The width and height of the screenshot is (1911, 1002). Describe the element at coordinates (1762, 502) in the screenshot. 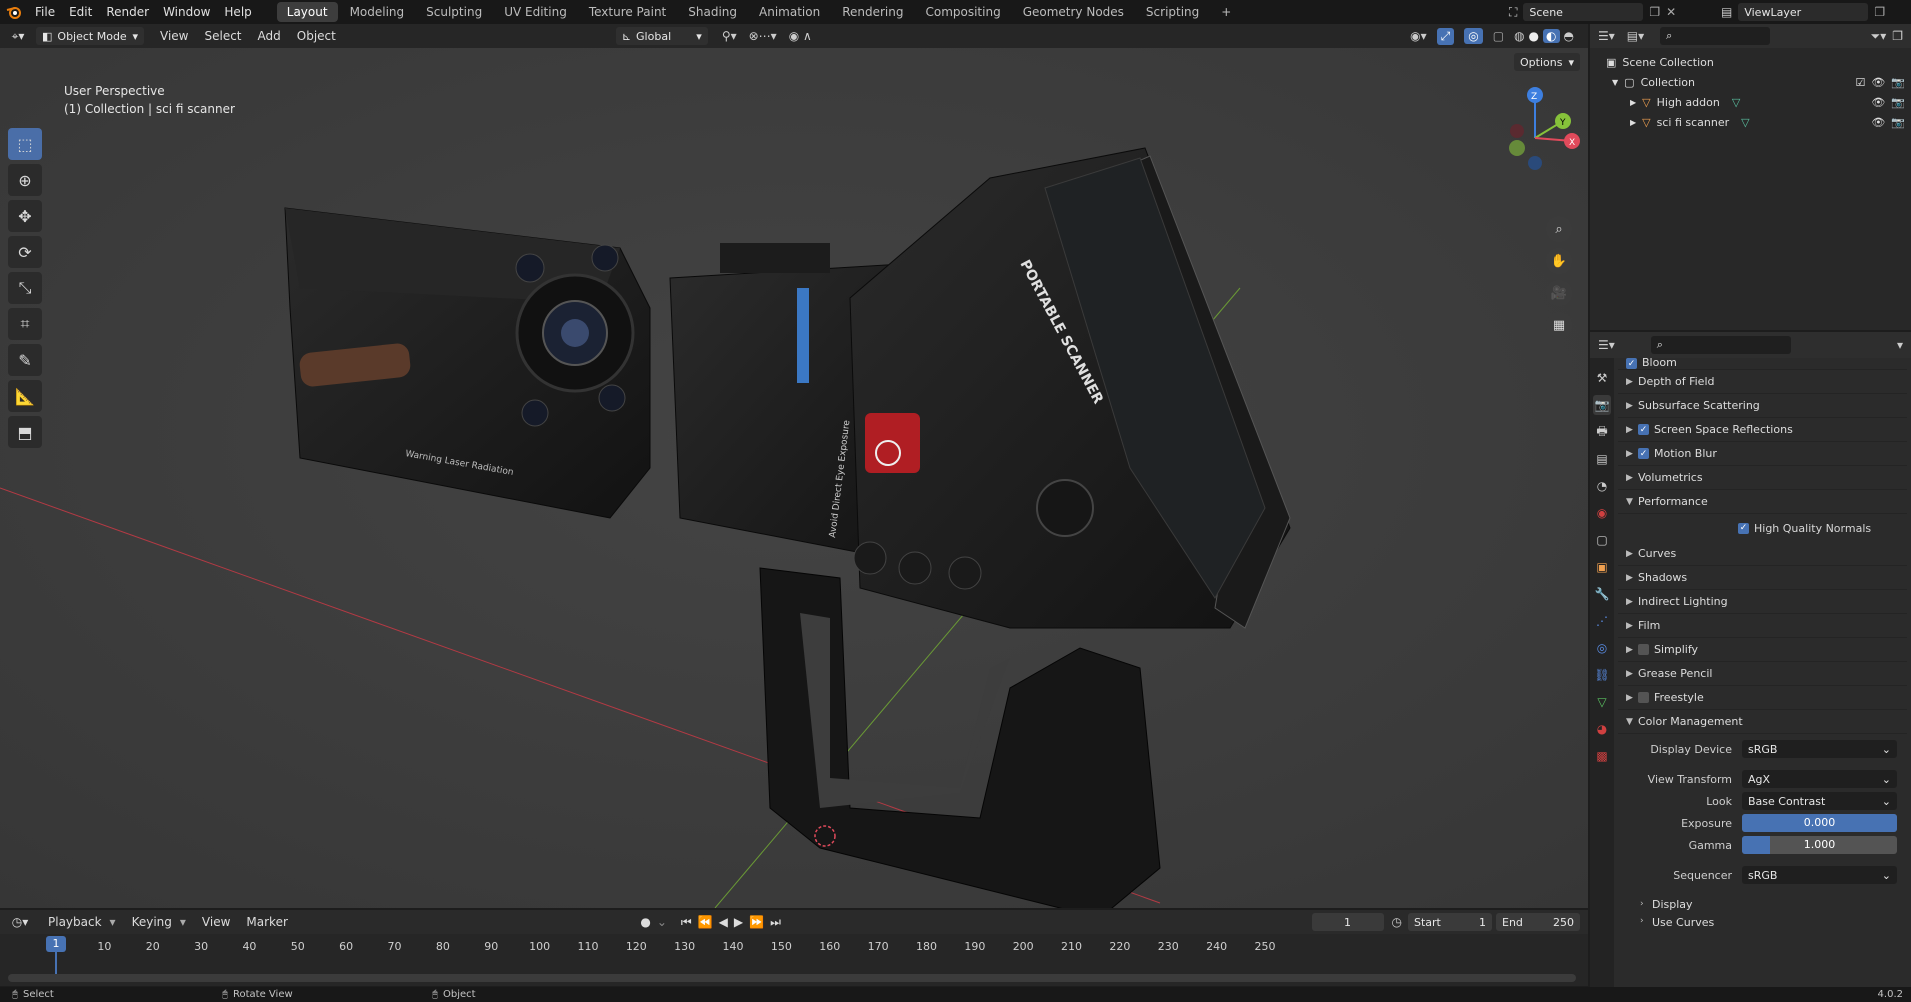

I see `panel-performance: ▼ Performance` at that location.